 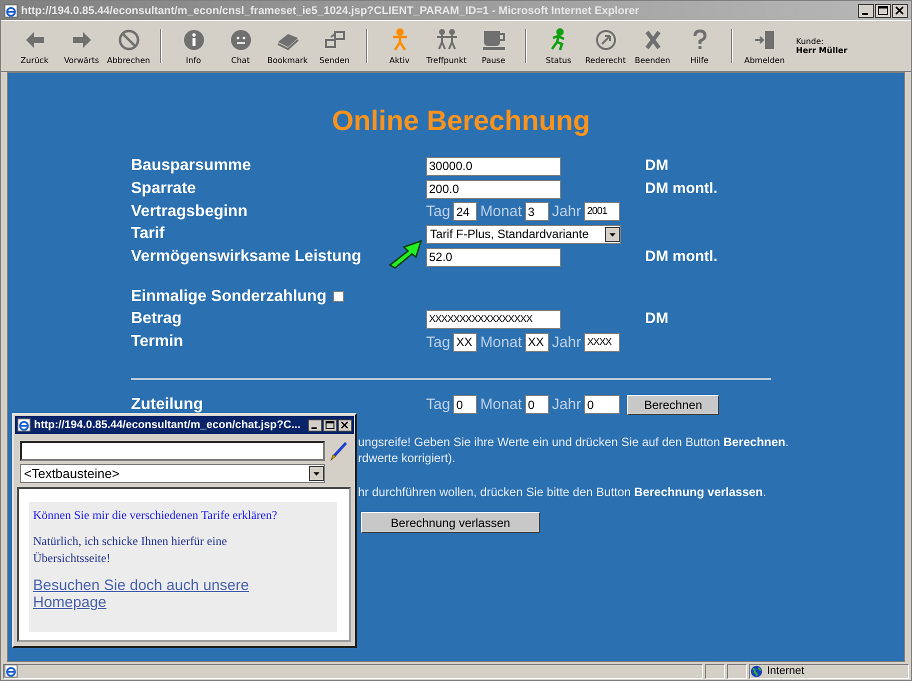 I want to click on floor-button: Rederecht, so click(x=605, y=46).